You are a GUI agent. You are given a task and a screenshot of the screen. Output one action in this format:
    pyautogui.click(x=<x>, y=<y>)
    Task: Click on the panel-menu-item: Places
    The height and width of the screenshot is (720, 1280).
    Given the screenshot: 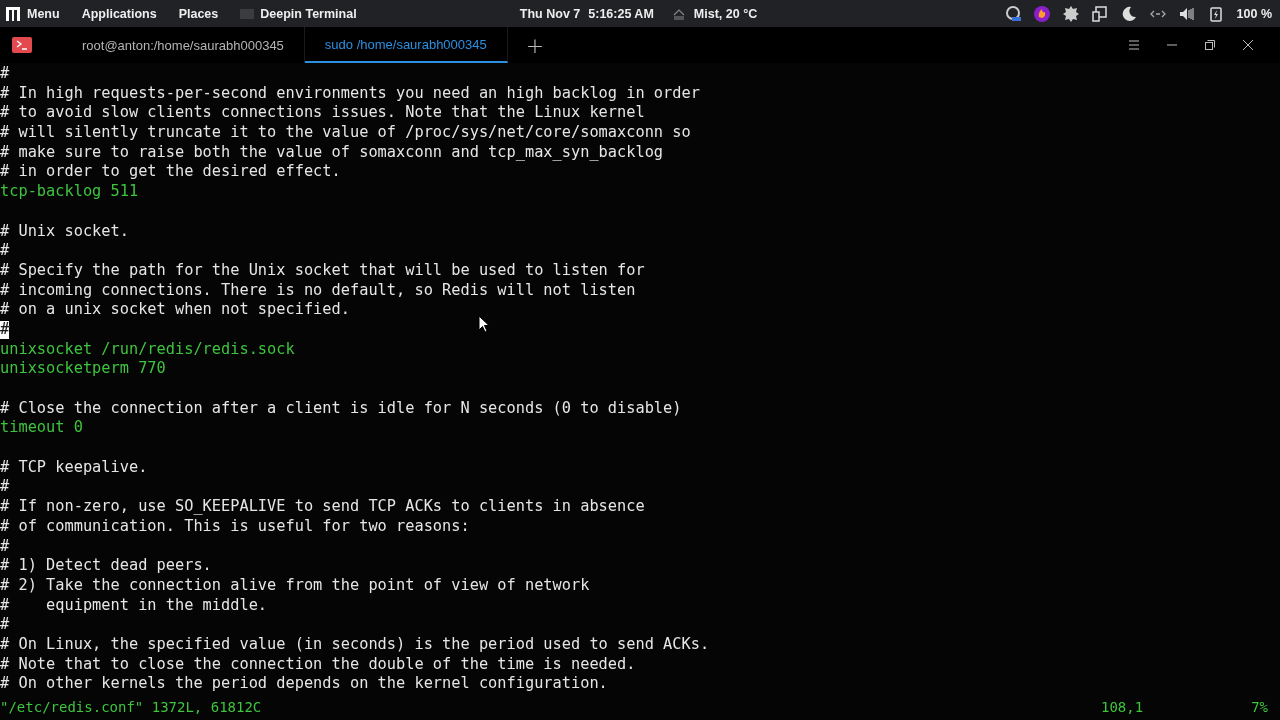 What is the action you would take?
    pyautogui.click(x=198, y=13)
    